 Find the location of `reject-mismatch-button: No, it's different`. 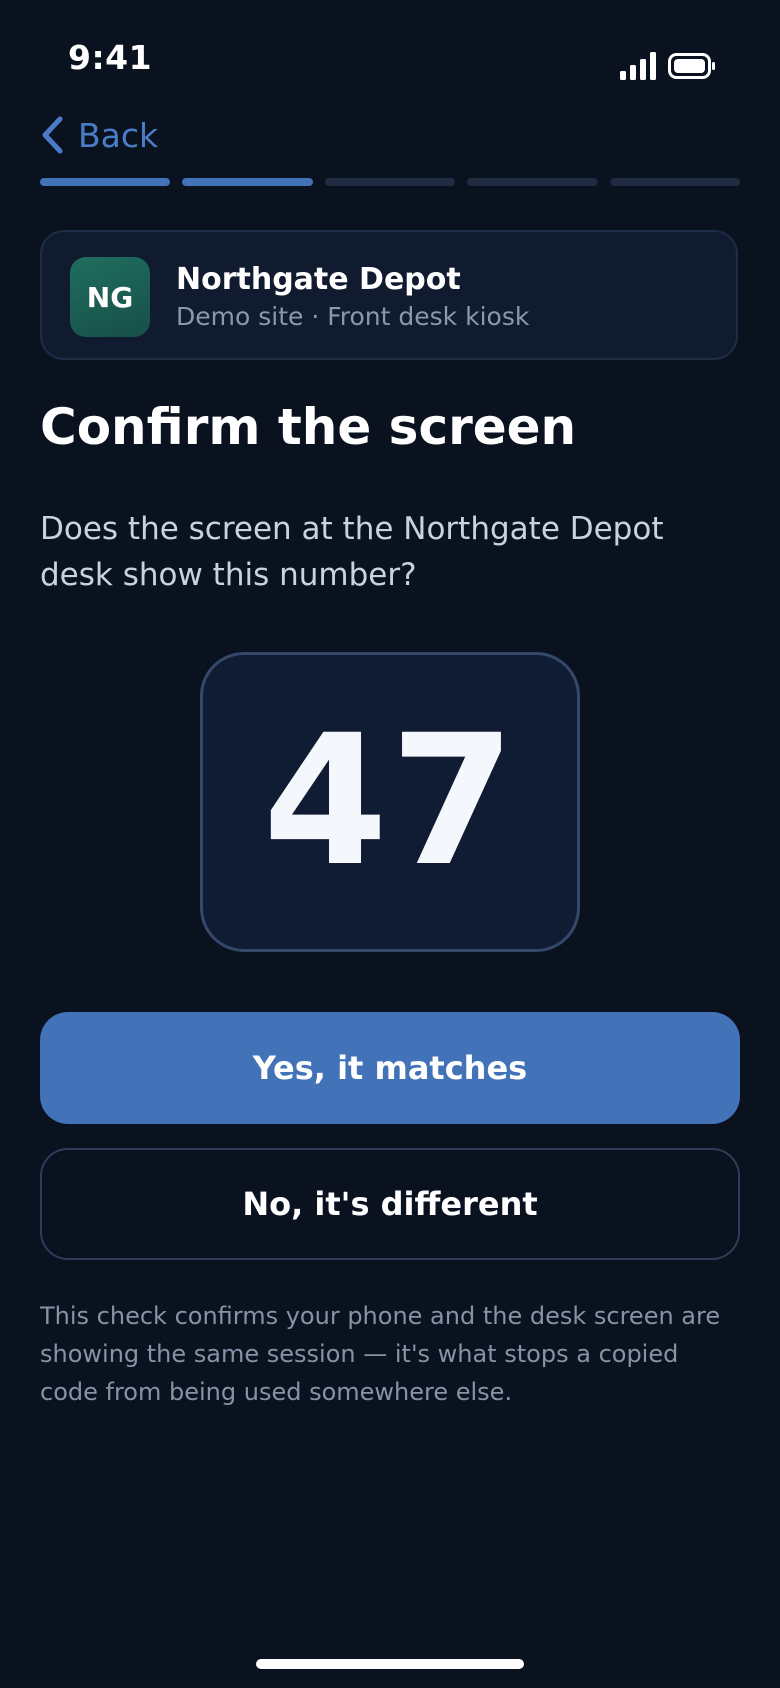

reject-mismatch-button: No, it's different is located at coordinates (390, 1204).